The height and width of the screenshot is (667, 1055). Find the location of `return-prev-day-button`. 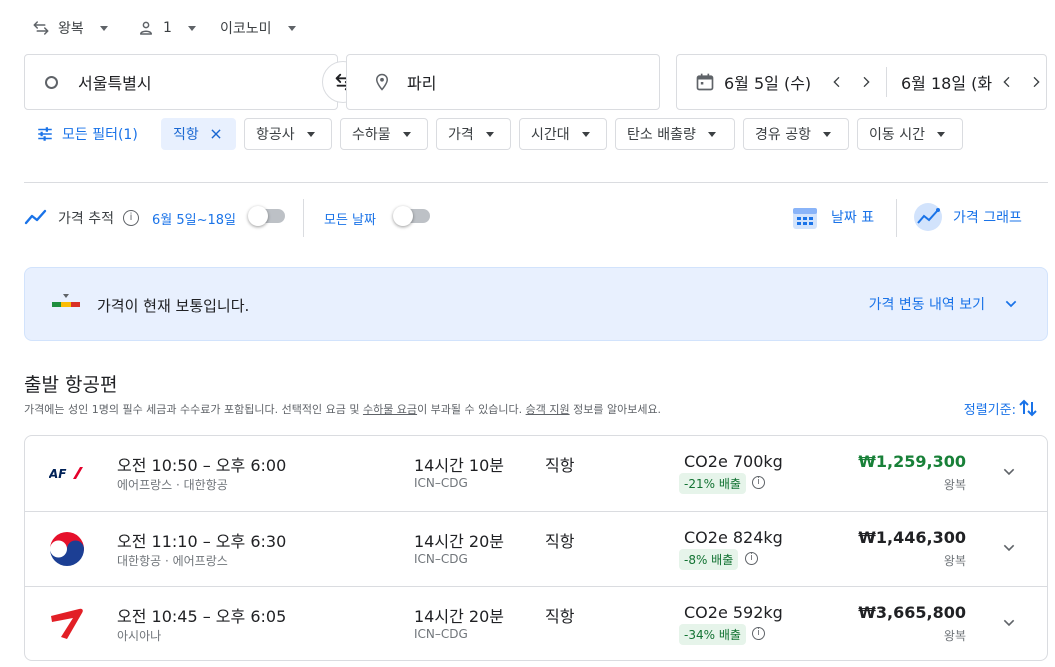

return-prev-day-button is located at coordinates (1007, 82).